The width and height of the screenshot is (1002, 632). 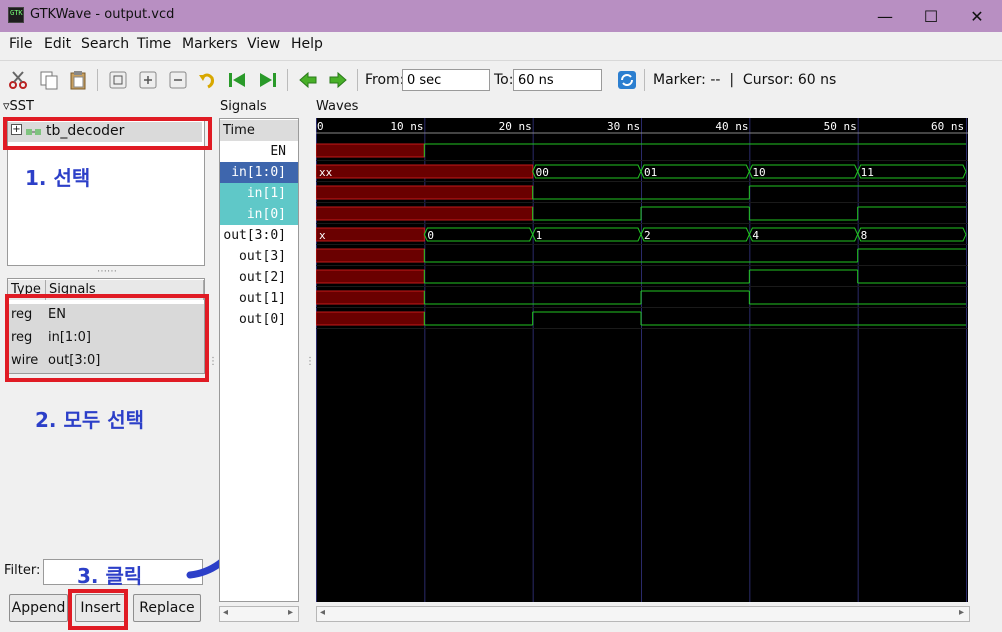 I want to click on annotation-box-step2, so click(x=107, y=338).